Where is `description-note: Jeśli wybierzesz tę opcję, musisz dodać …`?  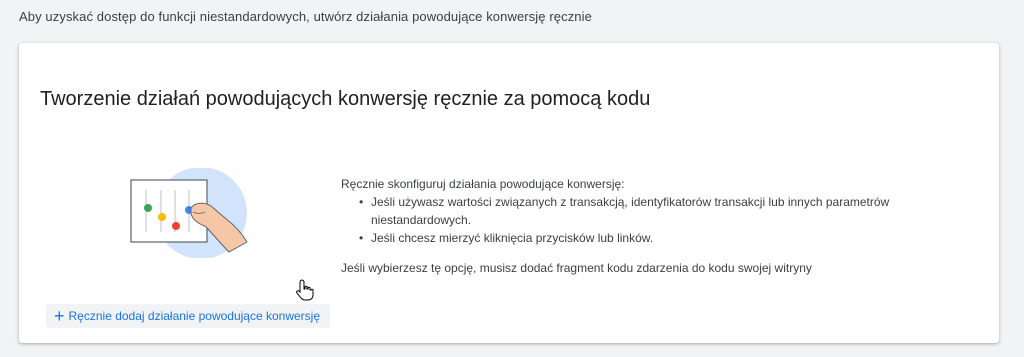
description-note: Jeśli wybierzesz tę opcję, musisz dodać … is located at coordinates (576, 268).